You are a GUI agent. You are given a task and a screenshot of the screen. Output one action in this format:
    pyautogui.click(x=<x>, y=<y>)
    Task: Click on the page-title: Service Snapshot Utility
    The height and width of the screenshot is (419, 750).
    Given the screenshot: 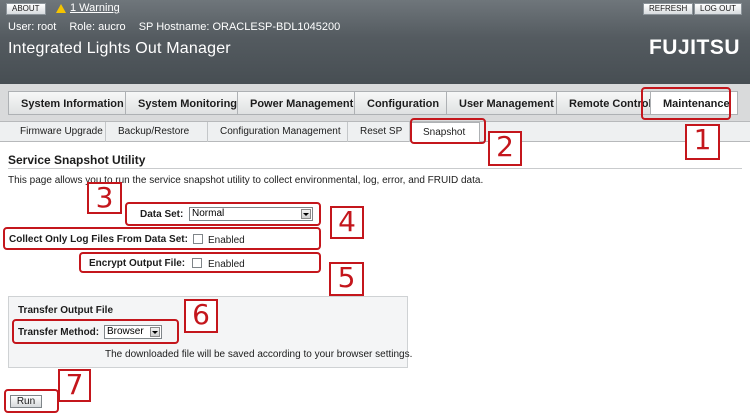 What is the action you would take?
    pyautogui.click(x=77, y=160)
    